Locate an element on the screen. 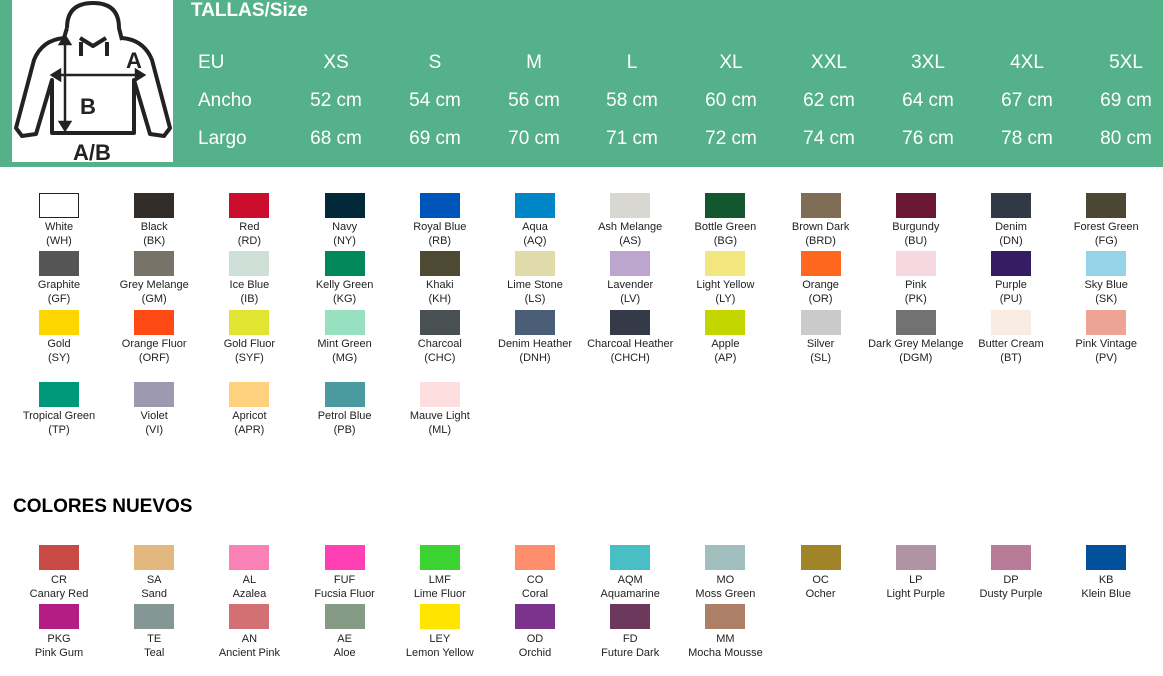 The height and width of the screenshot is (676, 1163). label-ab: A/B is located at coordinates (92, 151).